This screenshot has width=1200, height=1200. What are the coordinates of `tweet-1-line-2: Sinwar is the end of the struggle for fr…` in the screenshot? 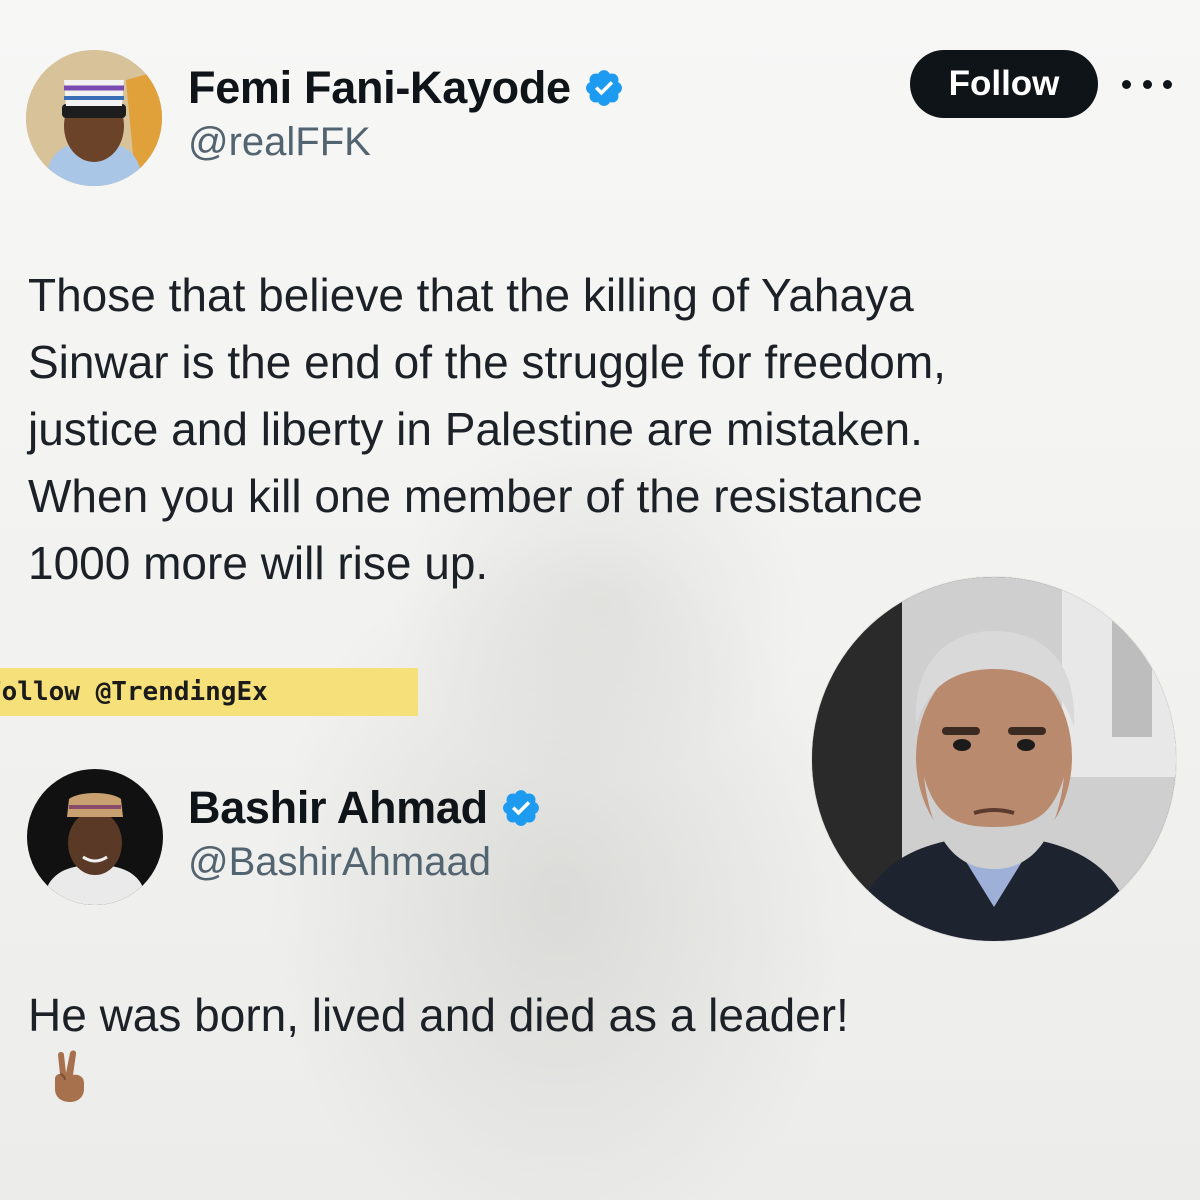 It's located at (487, 362).